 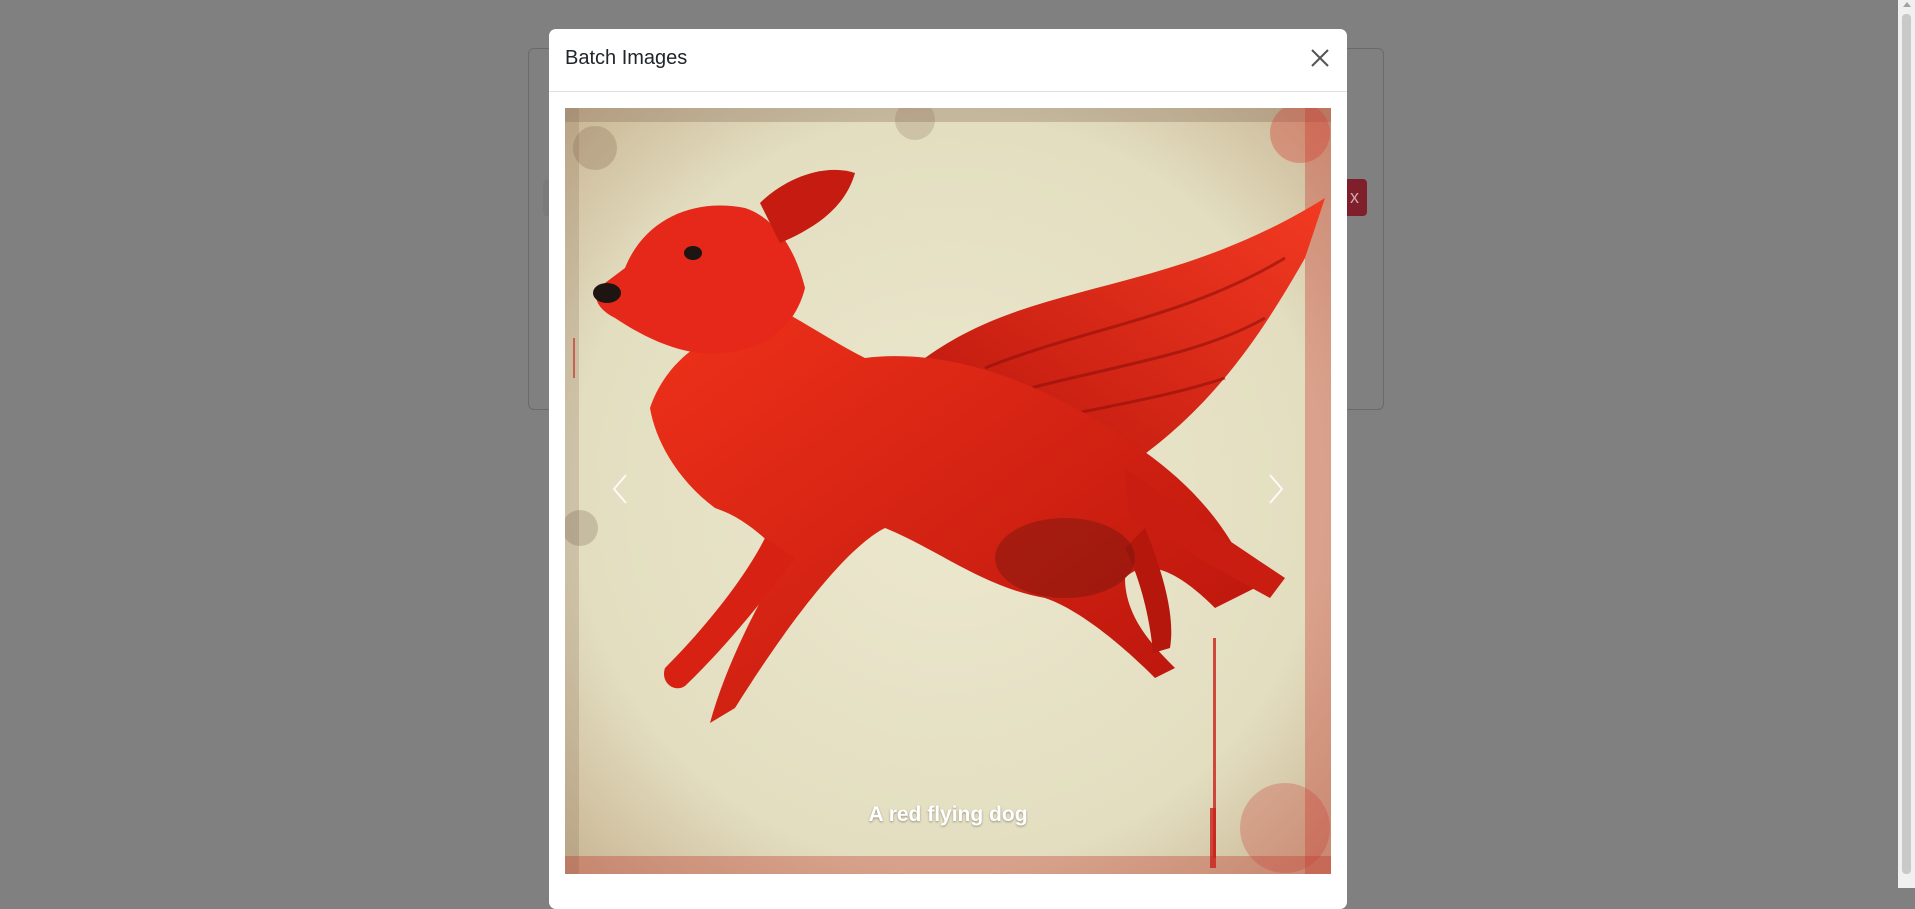 What do you see at coordinates (619, 489) in the screenshot?
I see `chevron-left-icon` at bounding box center [619, 489].